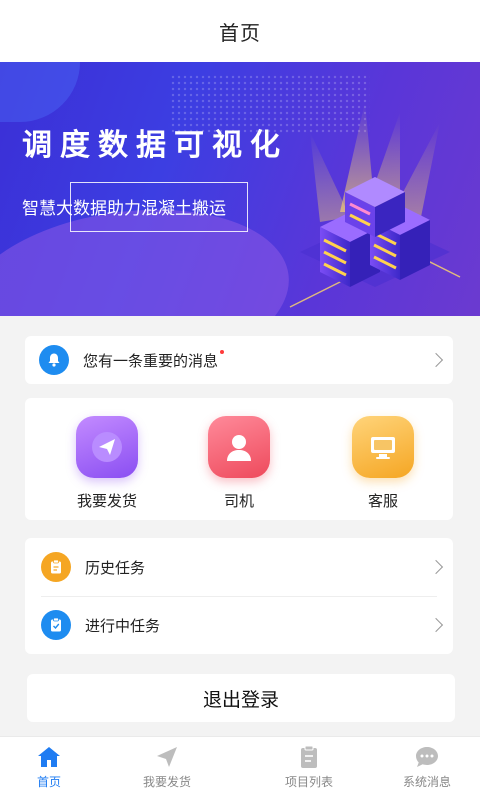  What do you see at coordinates (48, 782) in the screenshot?
I see `tab-label: 首页` at bounding box center [48, 782].